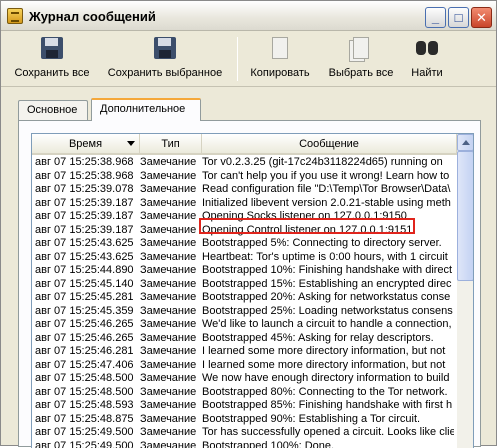  What do you see at coordinates (92, 16) in the screenshot?
I see `window-title: Журнал сообщений` at bounding box center [92, 16].